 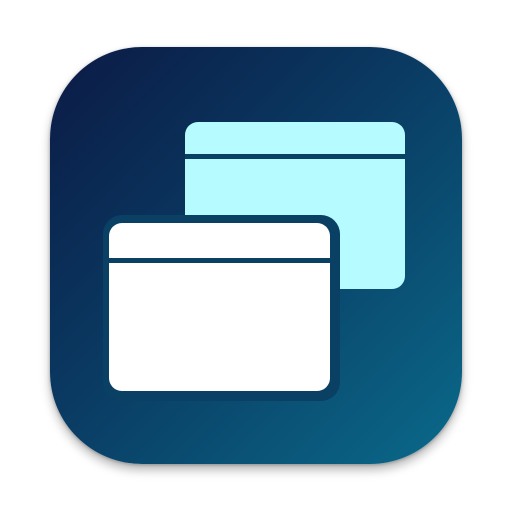 I want to click on front-window-titlebar-divider, so click(x=219, y=260).